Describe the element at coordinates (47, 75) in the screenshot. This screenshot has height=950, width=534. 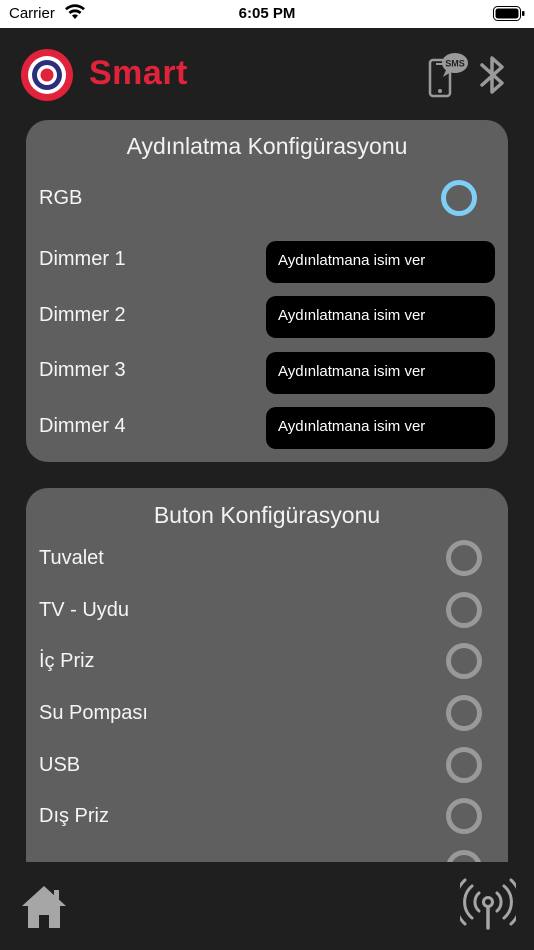
I see `target-logo` at that location.